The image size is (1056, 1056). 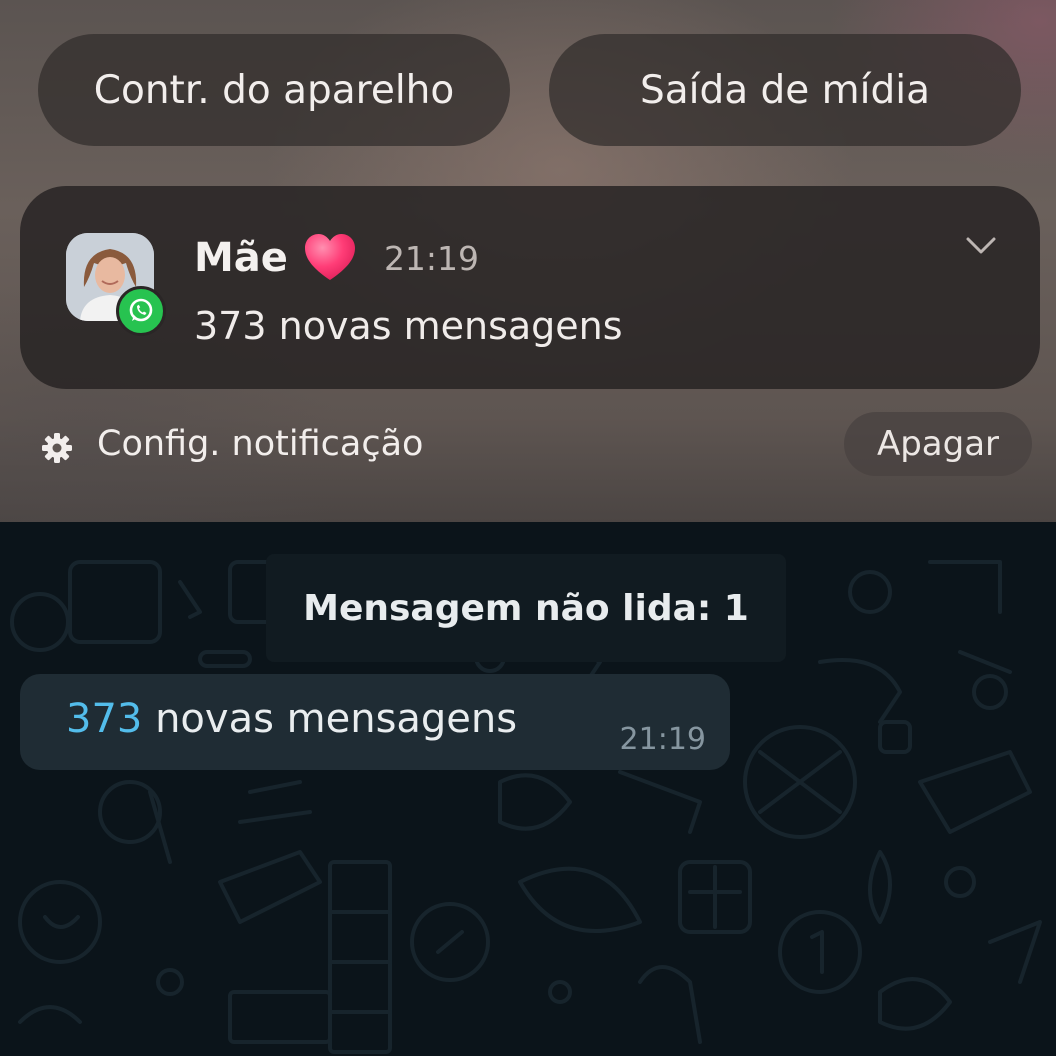 What do you see at coordinates (329, 257) in the screenshot?
I see `heart-emoji-icon` at bounding box center [329, 257].